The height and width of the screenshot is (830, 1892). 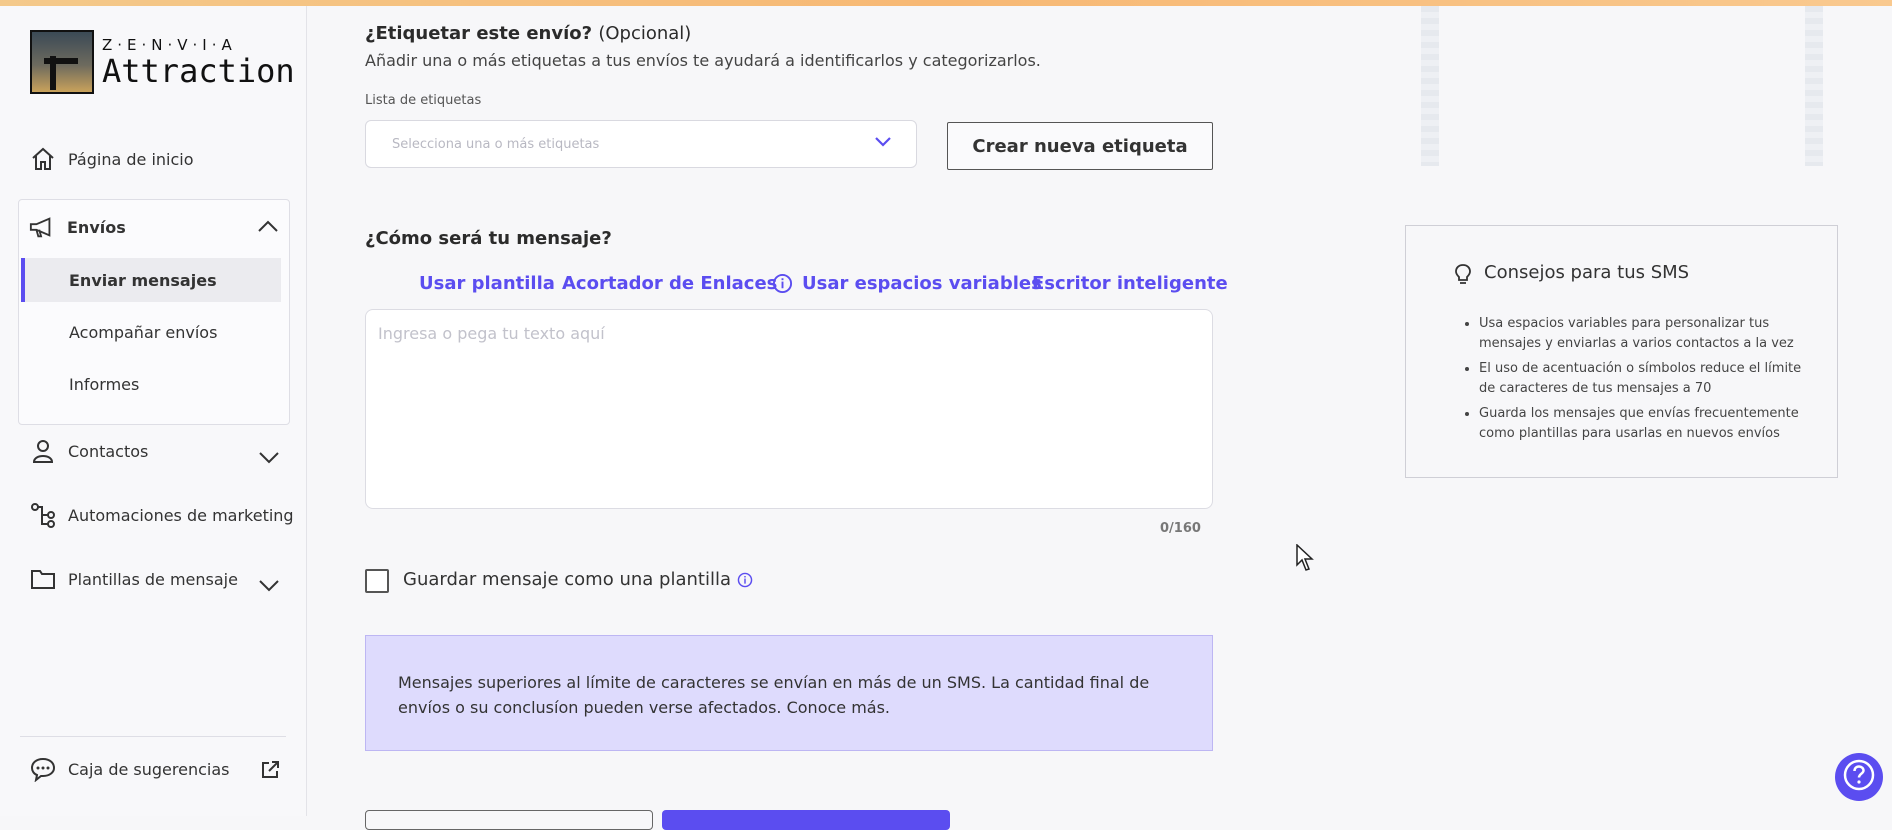 I want to click on sidebar-item-envios: Envíos, so click(x=77, y=227).